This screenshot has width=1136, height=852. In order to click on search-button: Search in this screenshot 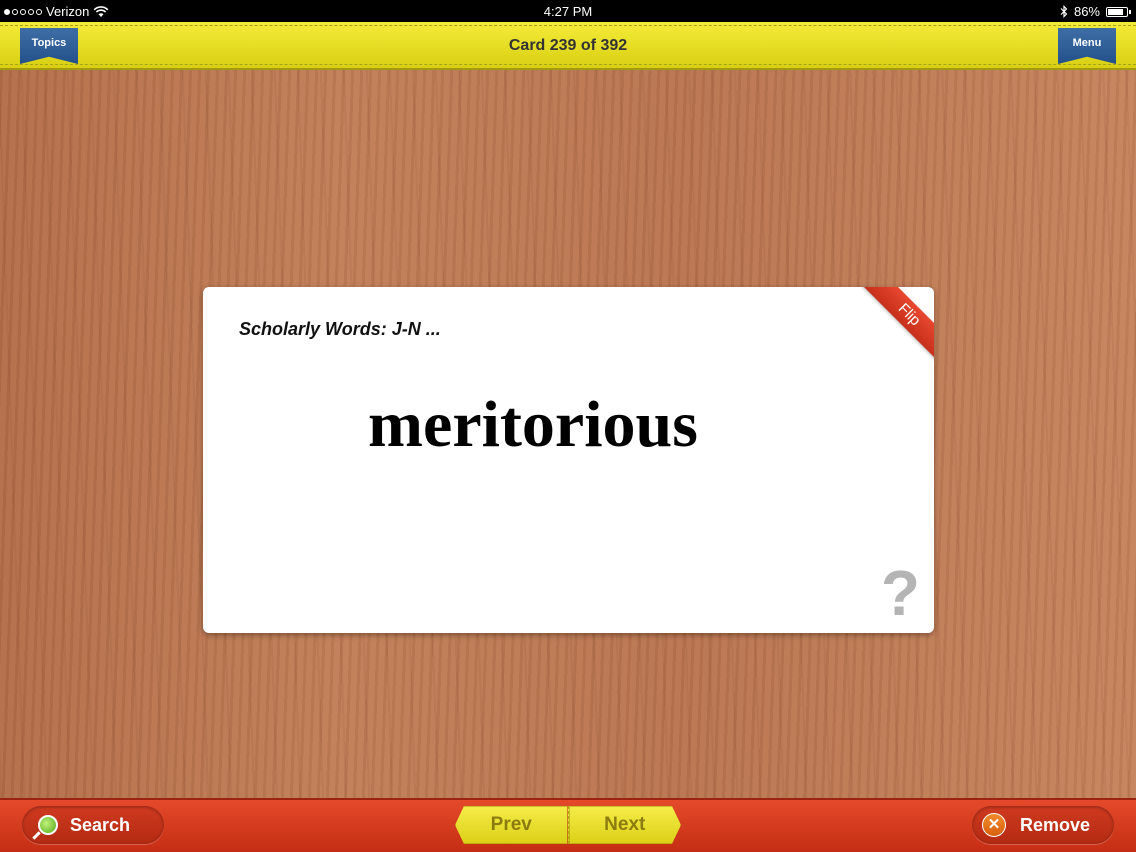, I will do `click(93, 825)`.